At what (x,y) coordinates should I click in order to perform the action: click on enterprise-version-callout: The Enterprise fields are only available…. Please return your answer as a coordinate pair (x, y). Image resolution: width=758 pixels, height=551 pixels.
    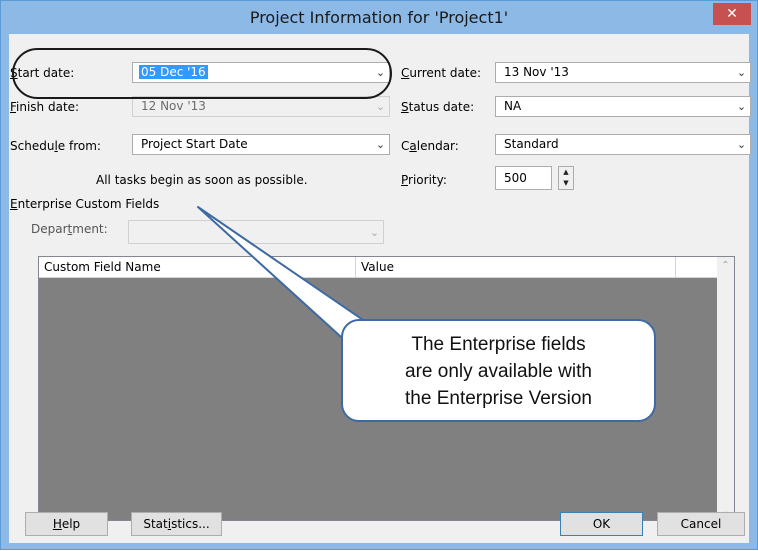
    Looking at the image, I should click on (498, 370).